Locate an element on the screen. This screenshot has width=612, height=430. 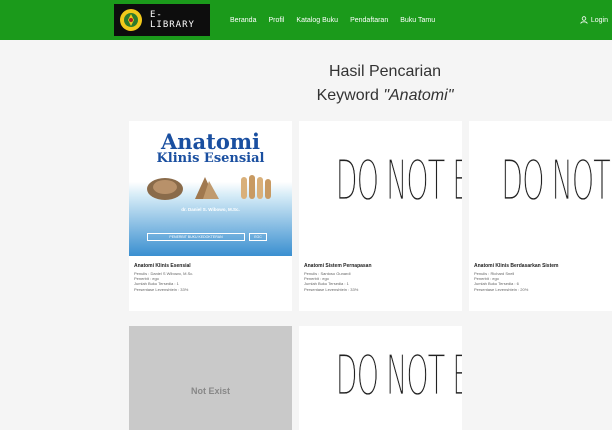
search-keyword: "Anatomi" is located at coordinates (418, 95).